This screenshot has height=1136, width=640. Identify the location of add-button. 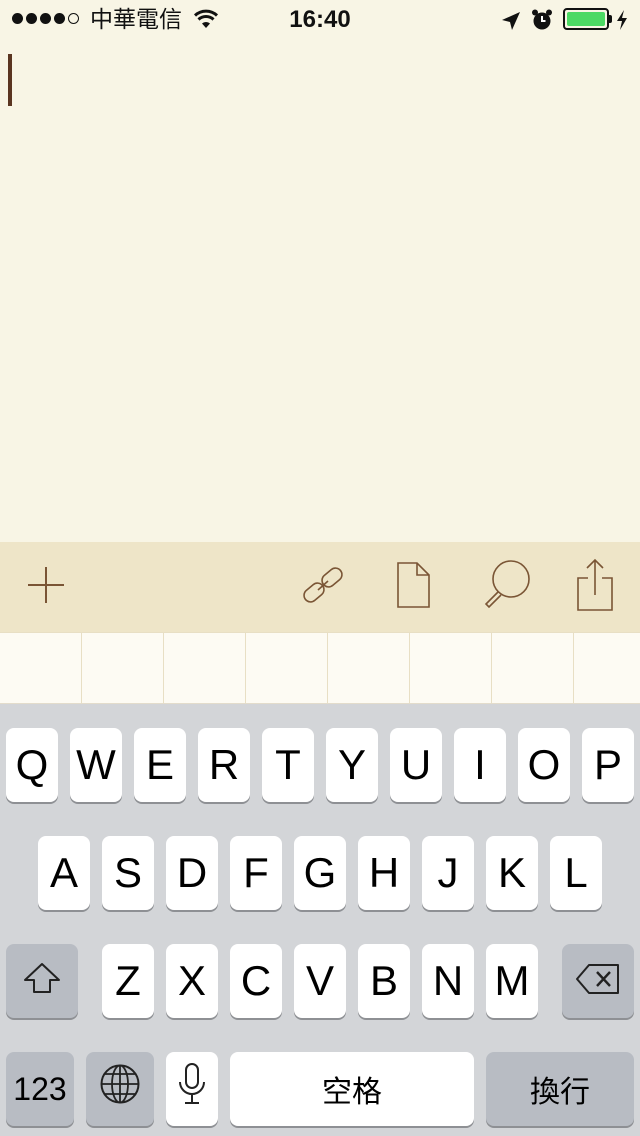
(46, 587).